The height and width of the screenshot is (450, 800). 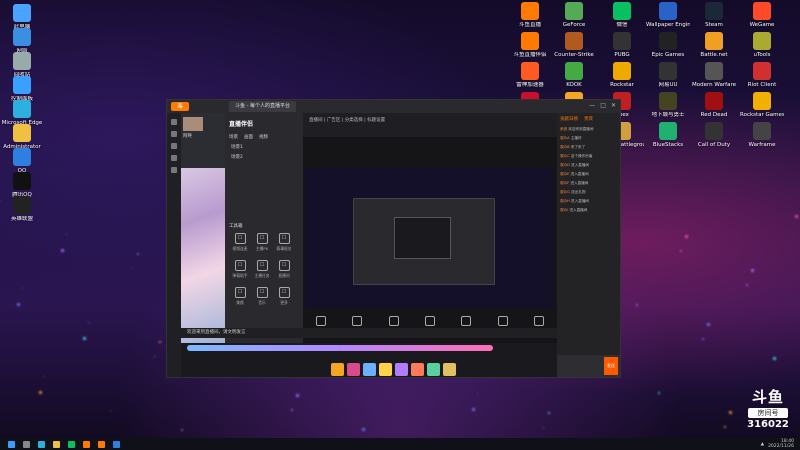 What do you see at coordinates (22, 137) in the screenshot?
I see `desktop-icon: Administrator` at bounding box center [22, 137].